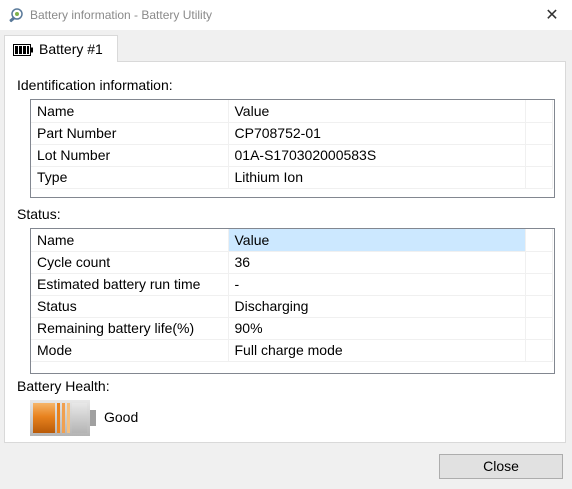 The width and height of the screenshot is (572, 489). I want to click on table-row: Estimated battery run time -, so click(292, 284).